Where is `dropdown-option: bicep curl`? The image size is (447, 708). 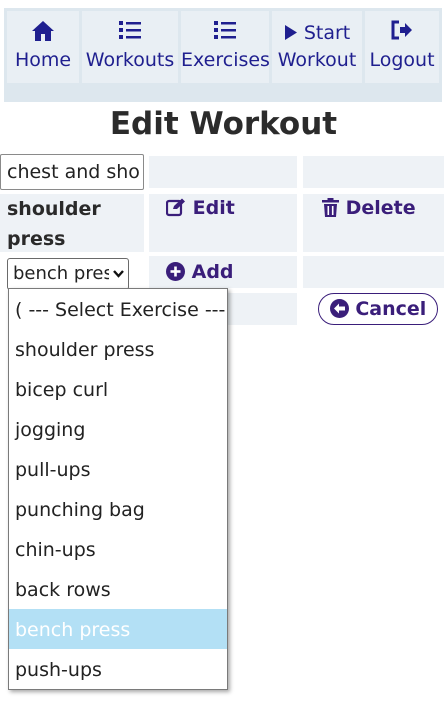
dropdown-option: bicep curl is located at coordinates (118, 389).